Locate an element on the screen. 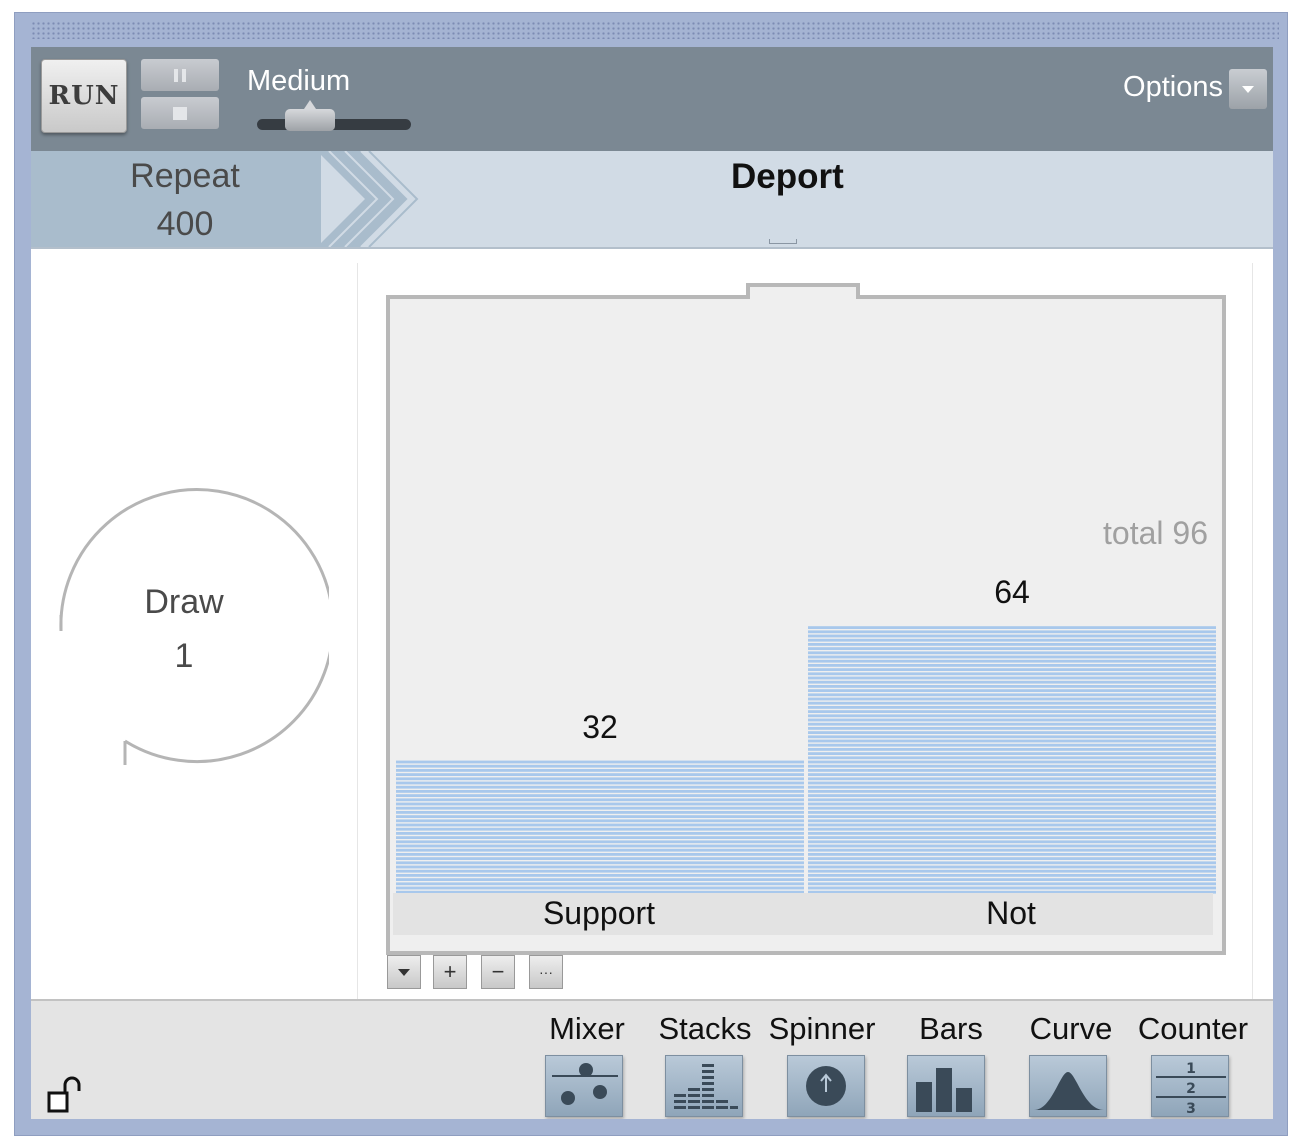  options-label: Options is located at coordinates (1173, 87).